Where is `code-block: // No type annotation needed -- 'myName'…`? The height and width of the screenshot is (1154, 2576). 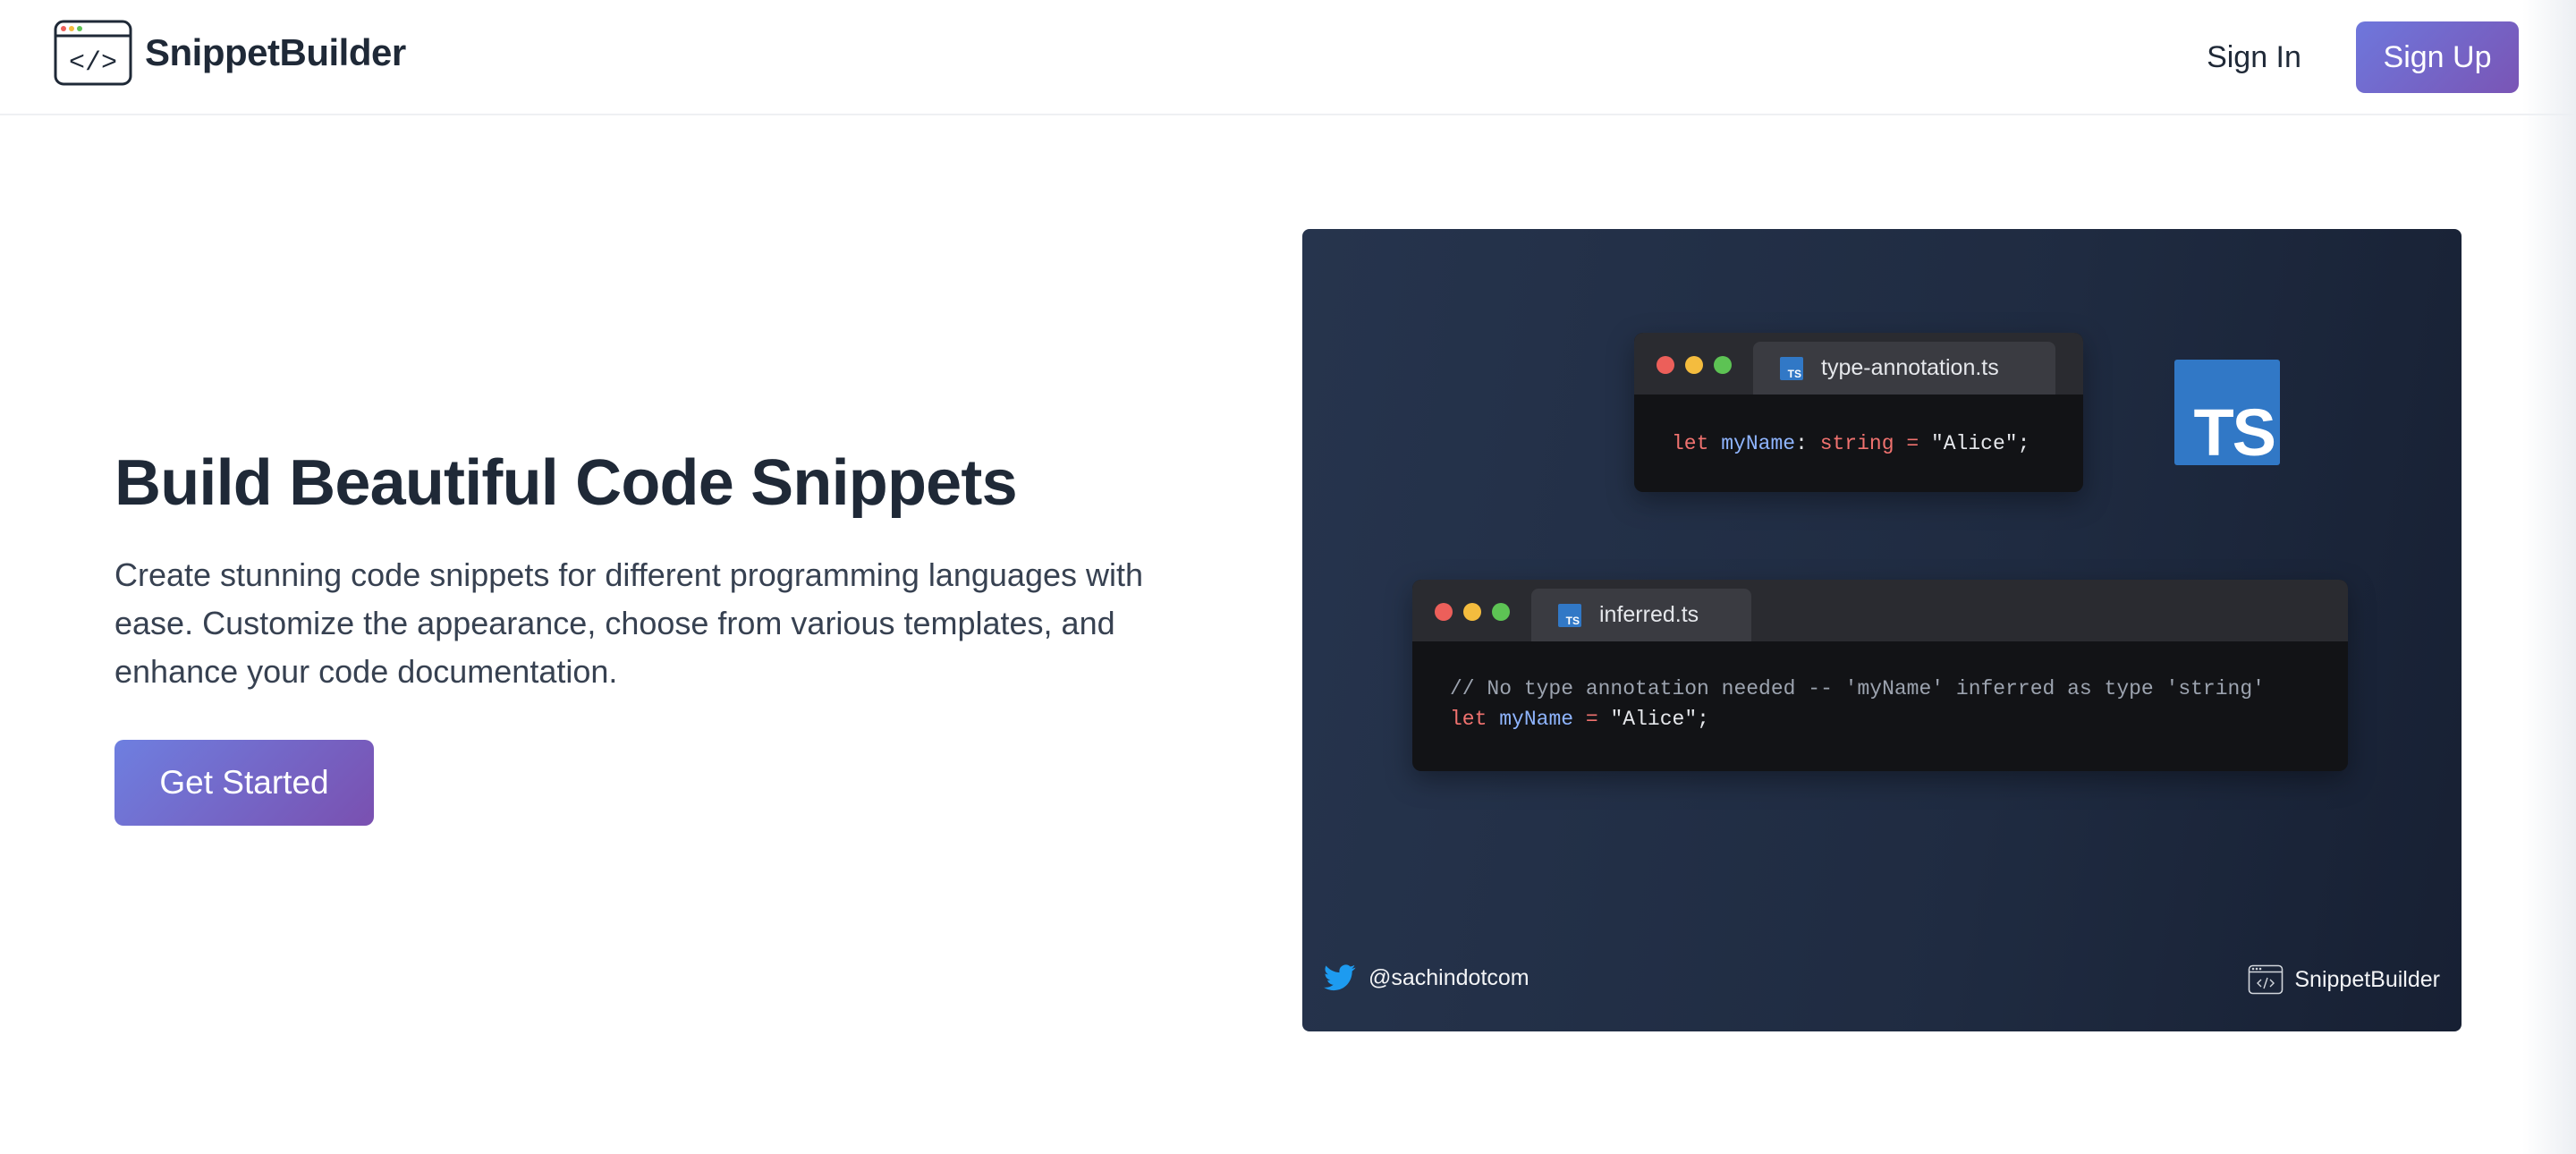
code-block: // No type annotation needed -- 'myName'… is located at coordinates (1857, 704).